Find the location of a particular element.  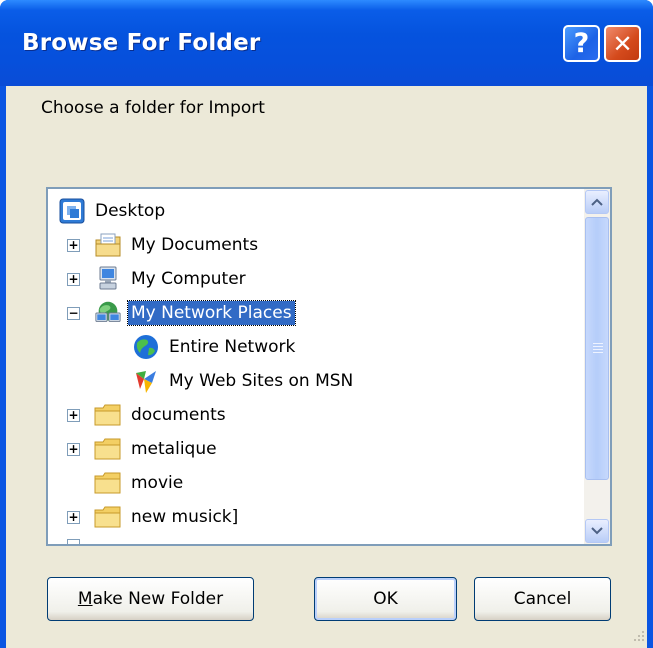

close-icon: ✕ is located at coordinates (622, 43).